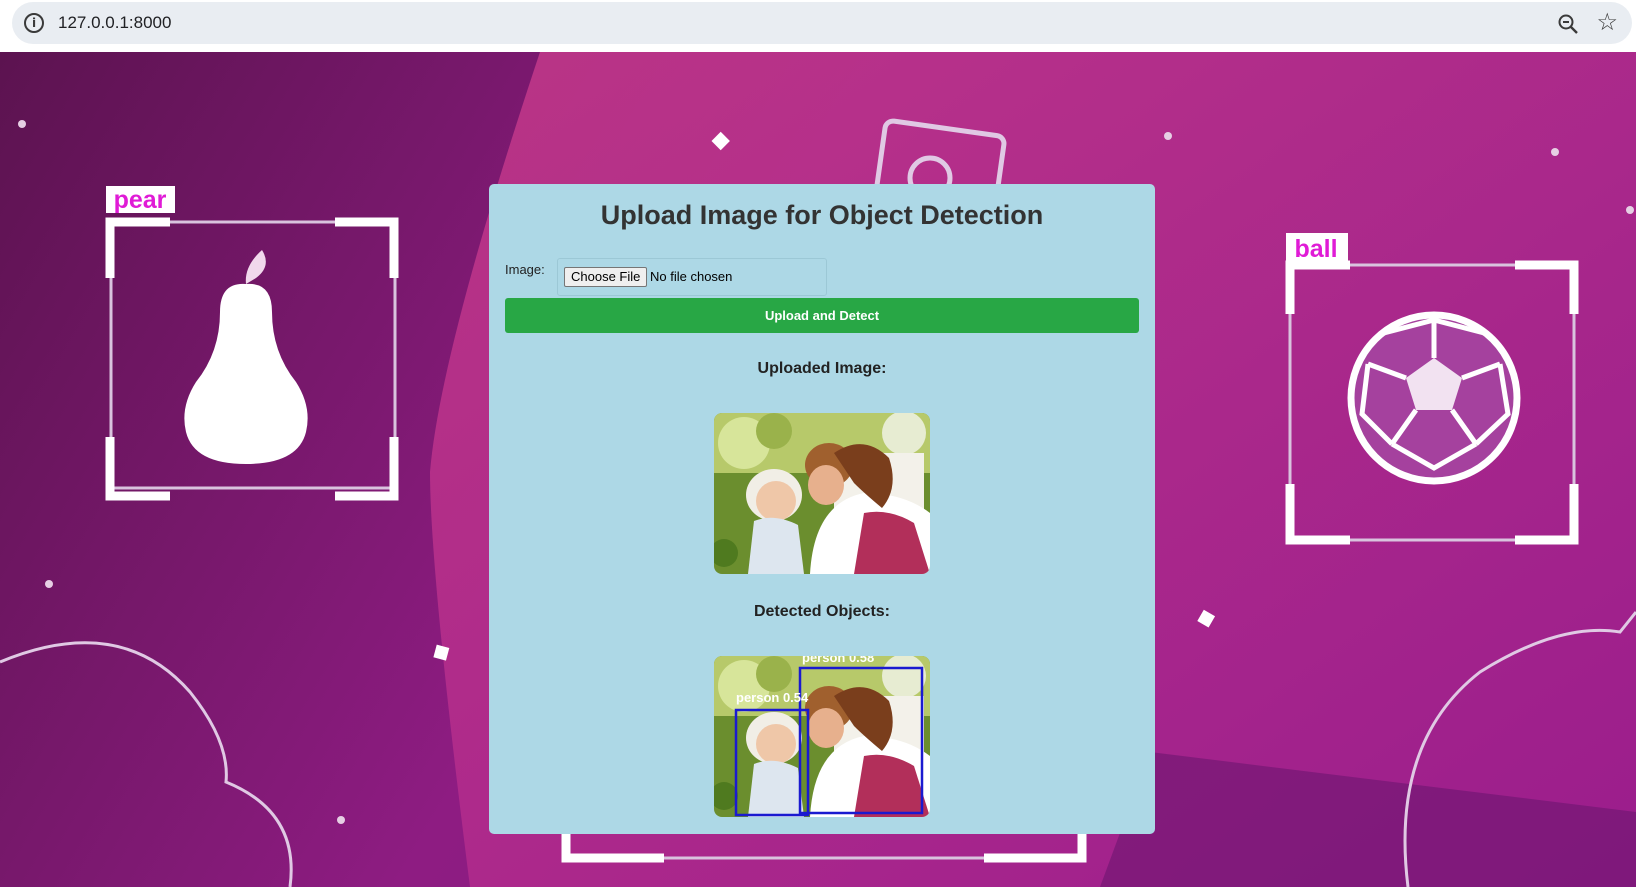 This screenshot has width=1636, height=887. I want to click on file-input: Choose File No file chosen, so click(692, 277).